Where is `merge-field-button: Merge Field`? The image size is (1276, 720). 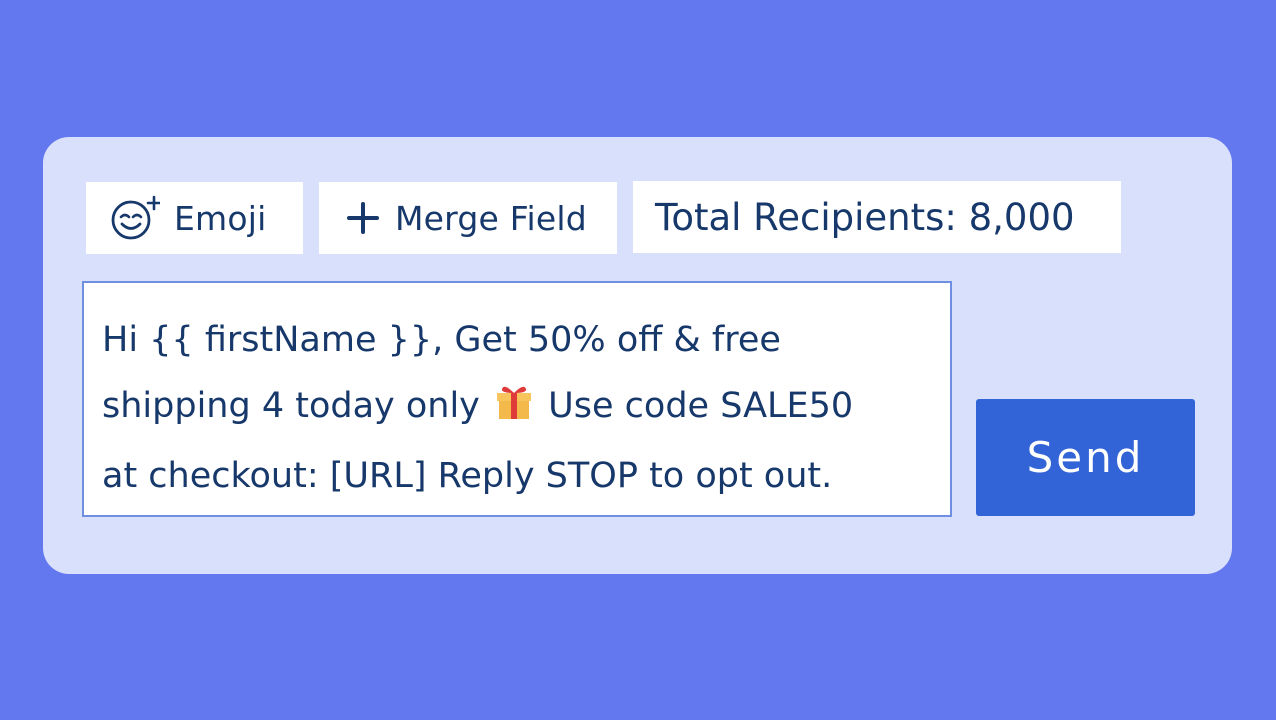
merge-field-button: Merge Field is located at coordinates (468, 218).